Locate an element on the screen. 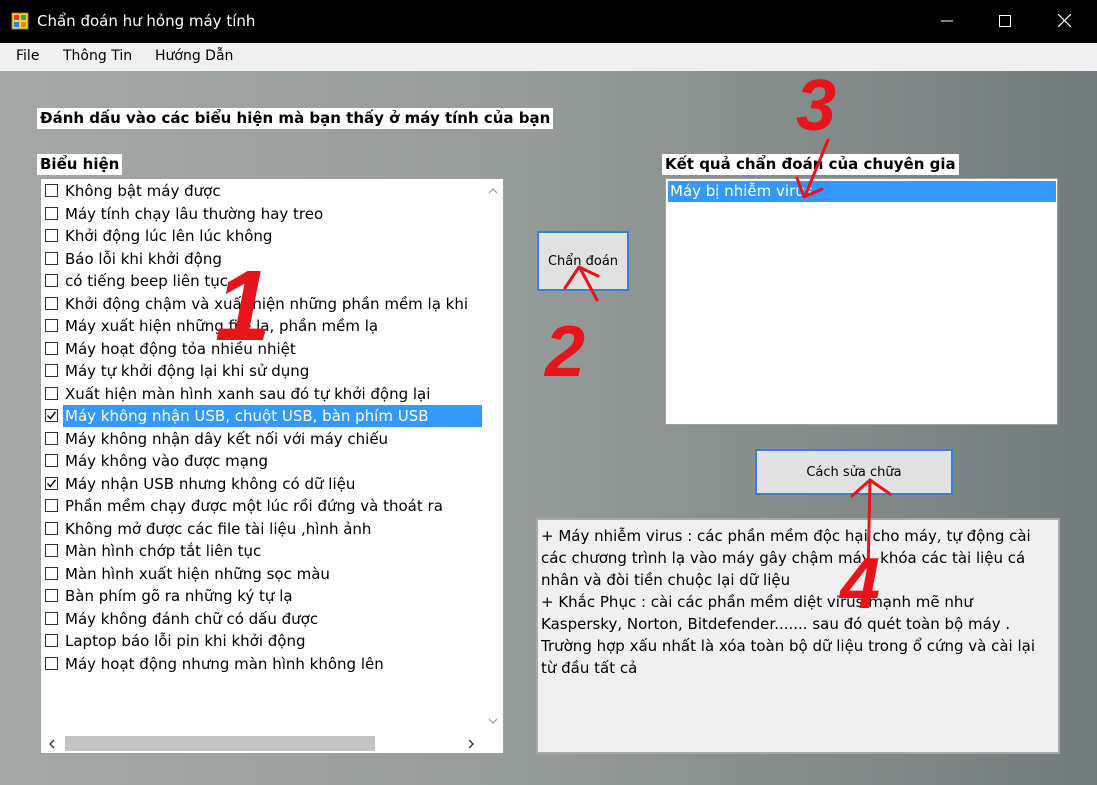 This screenshot has height=785, width=1097. symptom-item: Khởi động lúc lên lúc không is located at coordinates (262, 236).